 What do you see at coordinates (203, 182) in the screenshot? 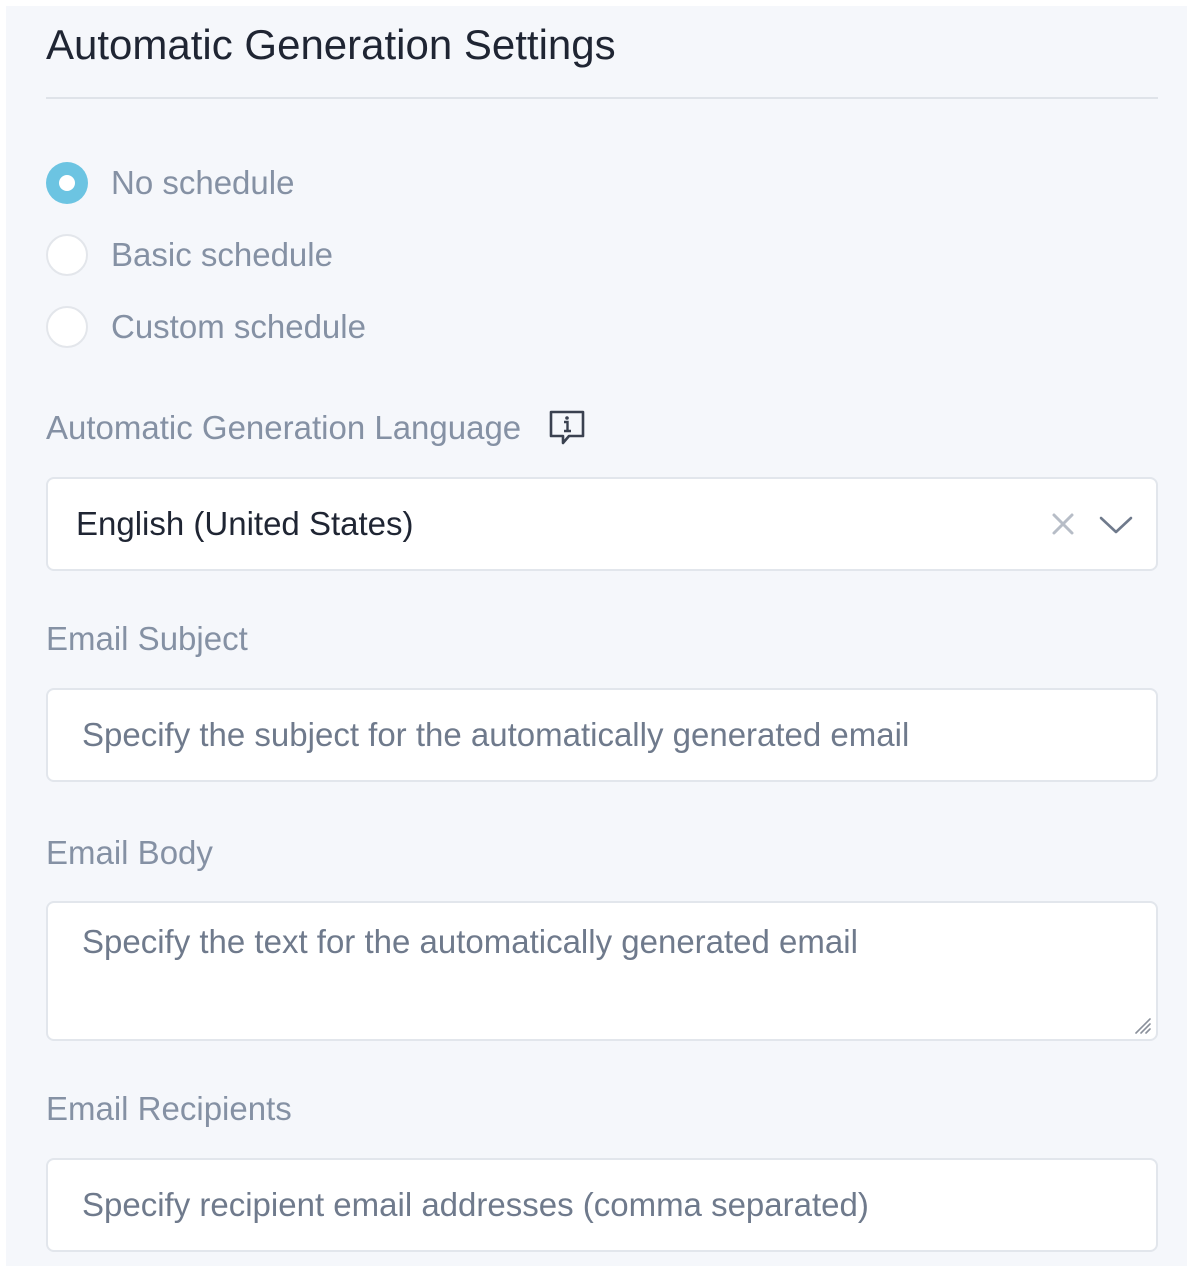
I see `radio-label: No schedule` at bounding box center [203, 182].